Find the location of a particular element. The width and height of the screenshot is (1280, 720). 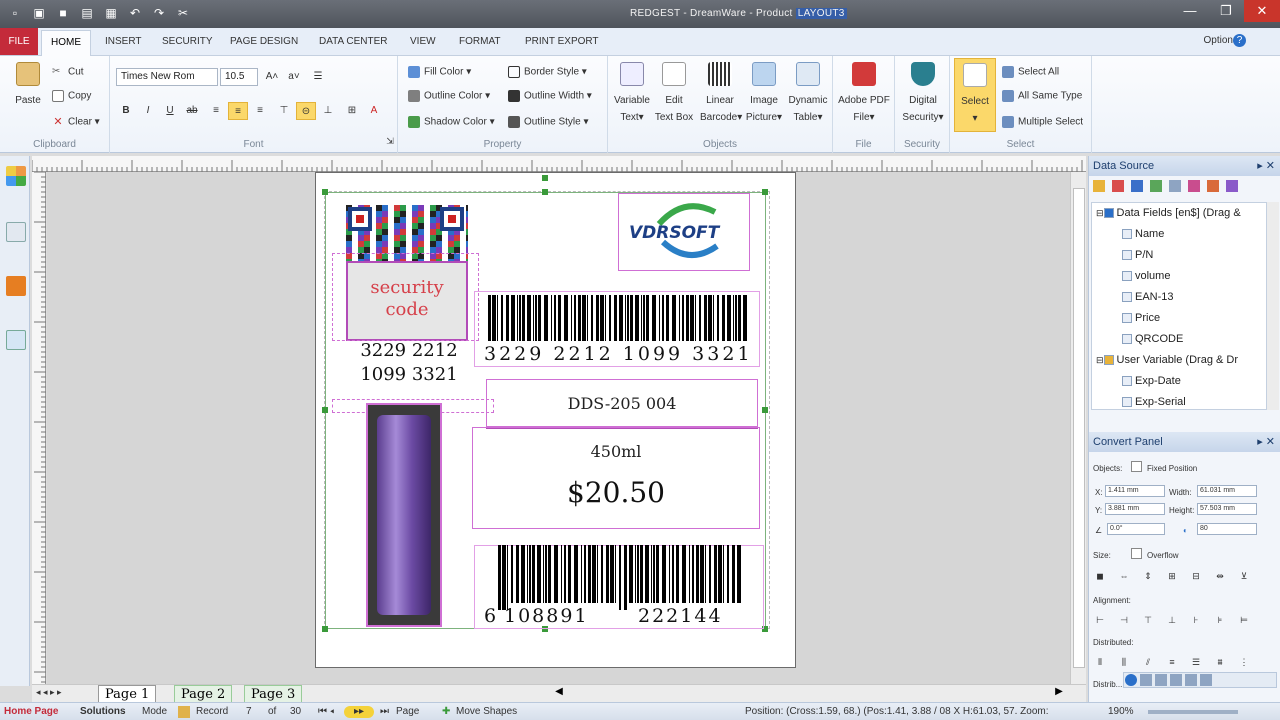

scroll-left-arrow: ◀ is located at coordinates (559, 693).